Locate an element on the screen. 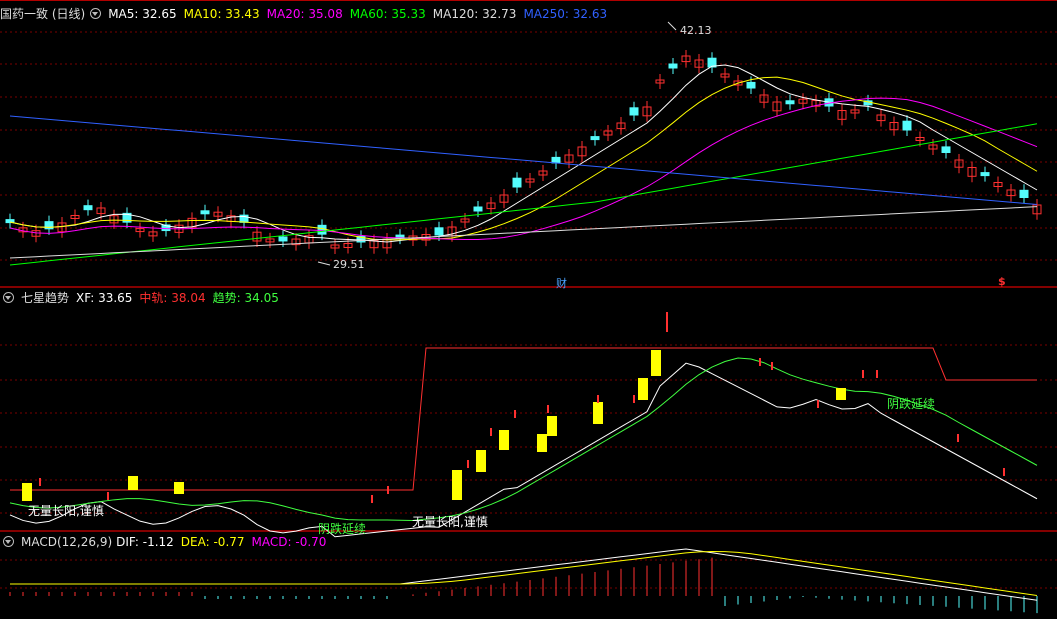 This screenshot has width=1057, height=619. dif-label: DIF: -1.12 is located at coordinates (145, 542).